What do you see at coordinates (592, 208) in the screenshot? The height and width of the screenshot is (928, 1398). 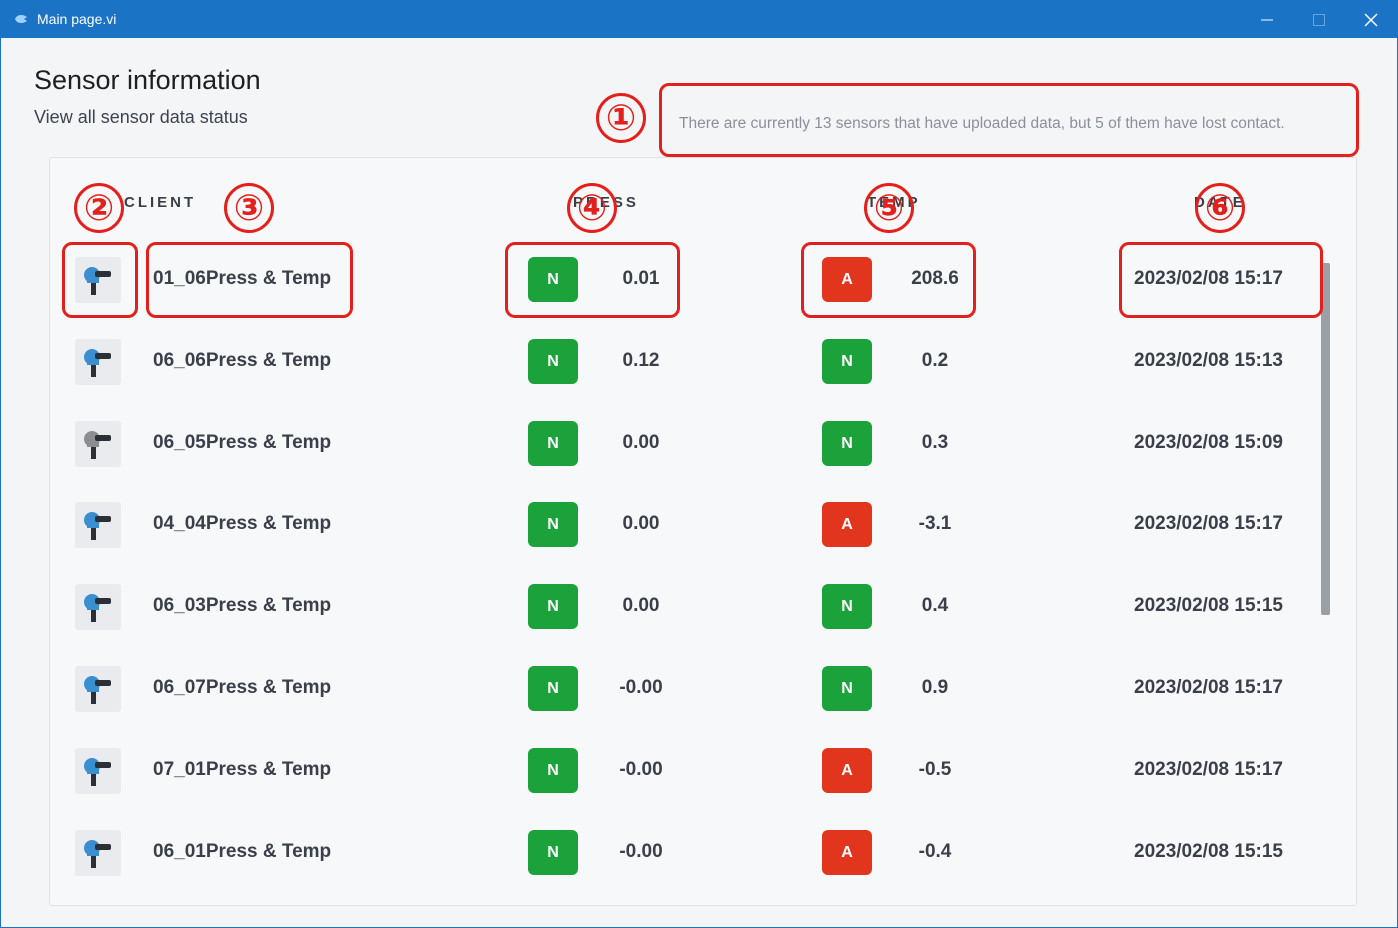 I see `annotation-marker-4: ④` at bounding box center [592, 208].